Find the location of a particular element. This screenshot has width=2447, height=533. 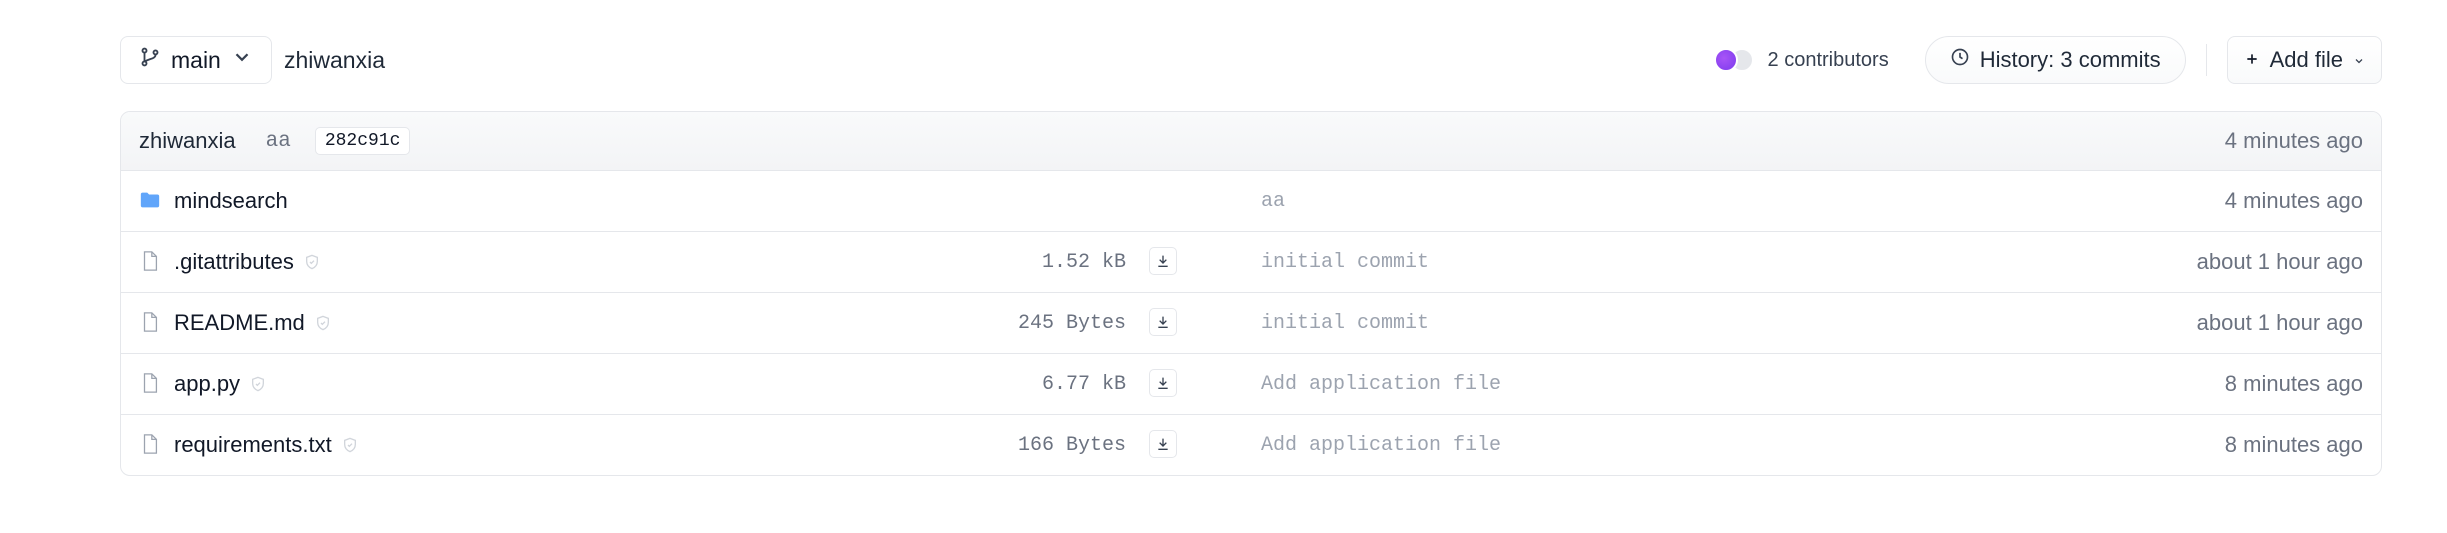

file-name-cell: README.md is located at coordinates (252, 323).